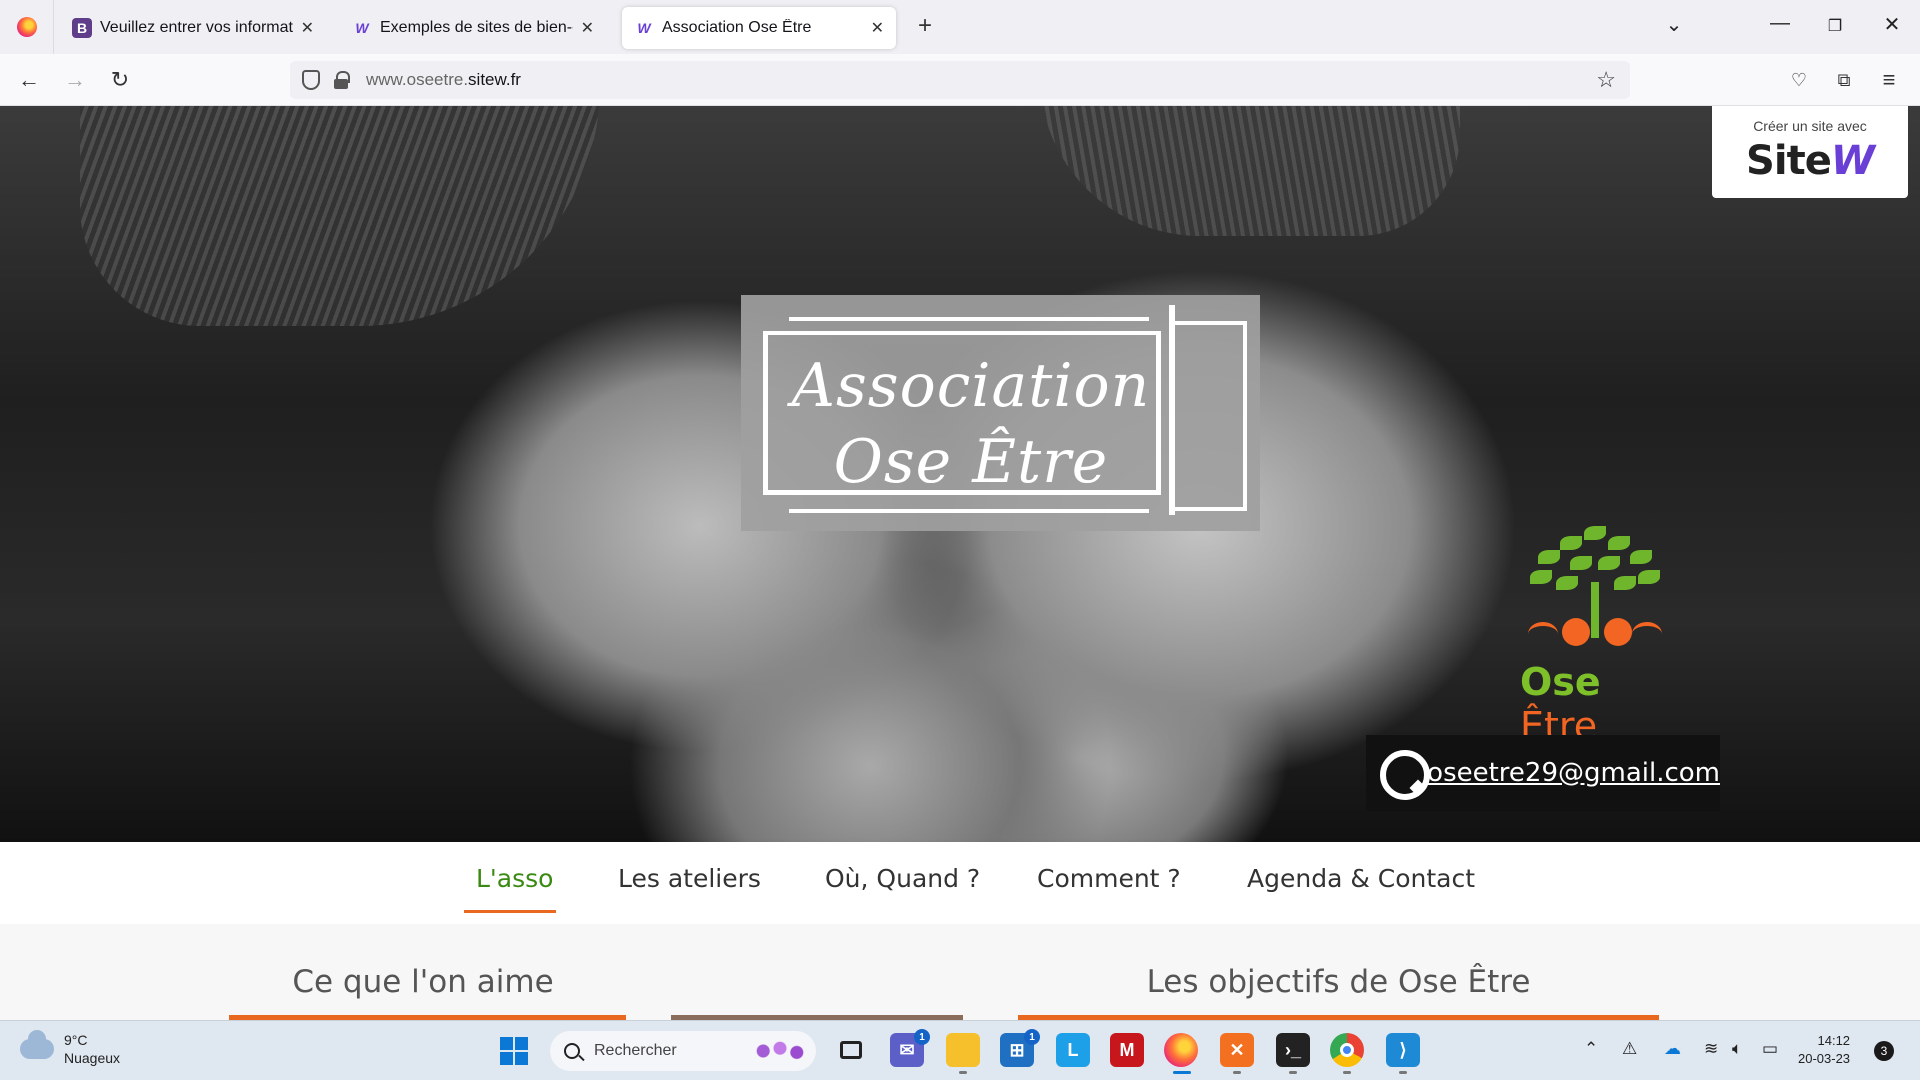 The width and height of the screenshot is (1920, 1080). Describe the element at coordinates (1404, 774) in the screenshot. I see `chat-bubble-icon` at that location.